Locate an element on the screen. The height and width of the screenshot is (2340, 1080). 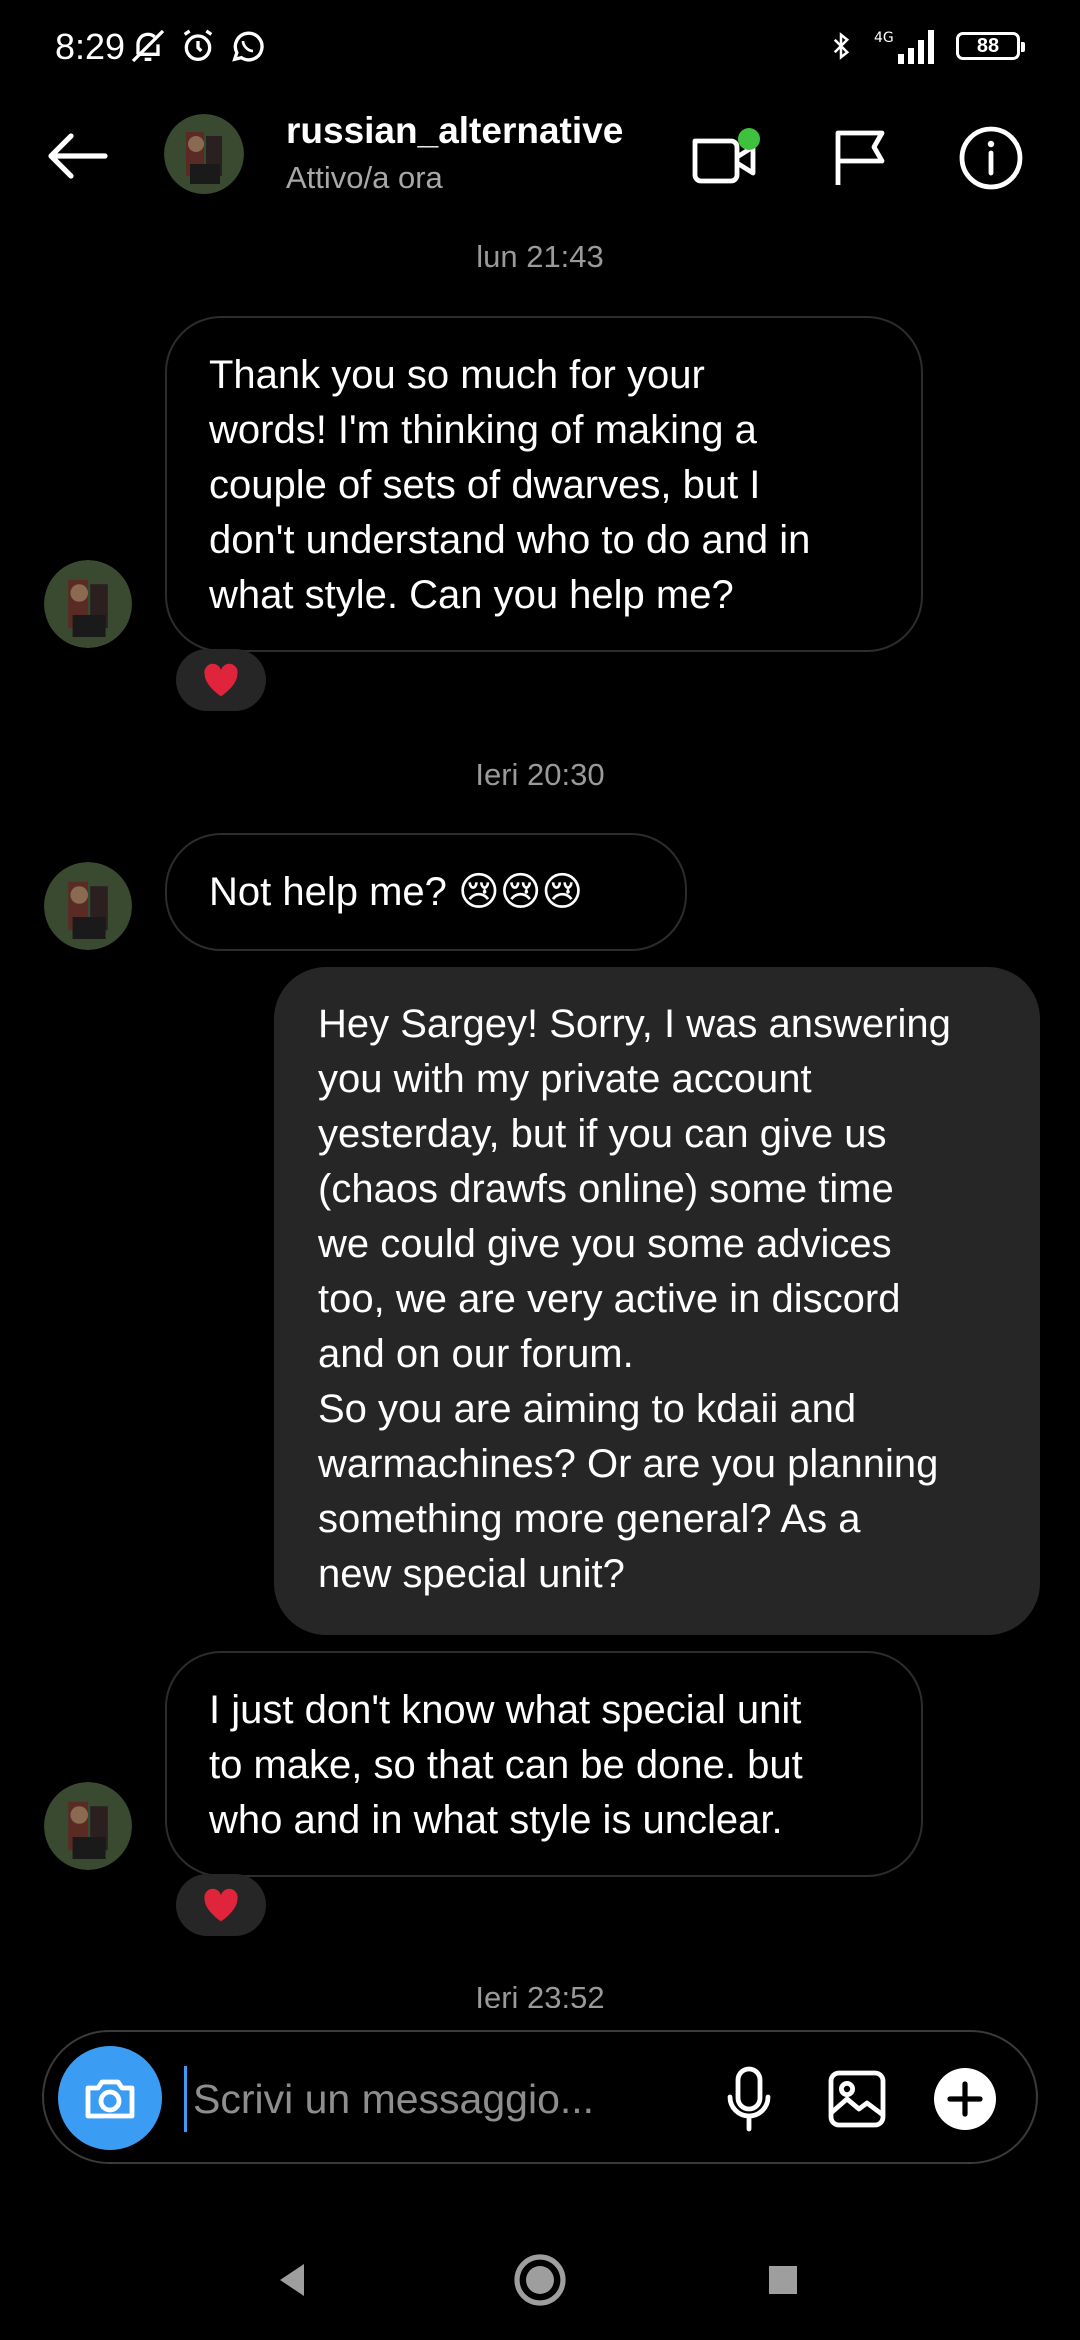
message-text-line: yesterday, but if you can give us is located at coordinates (602, 1134).